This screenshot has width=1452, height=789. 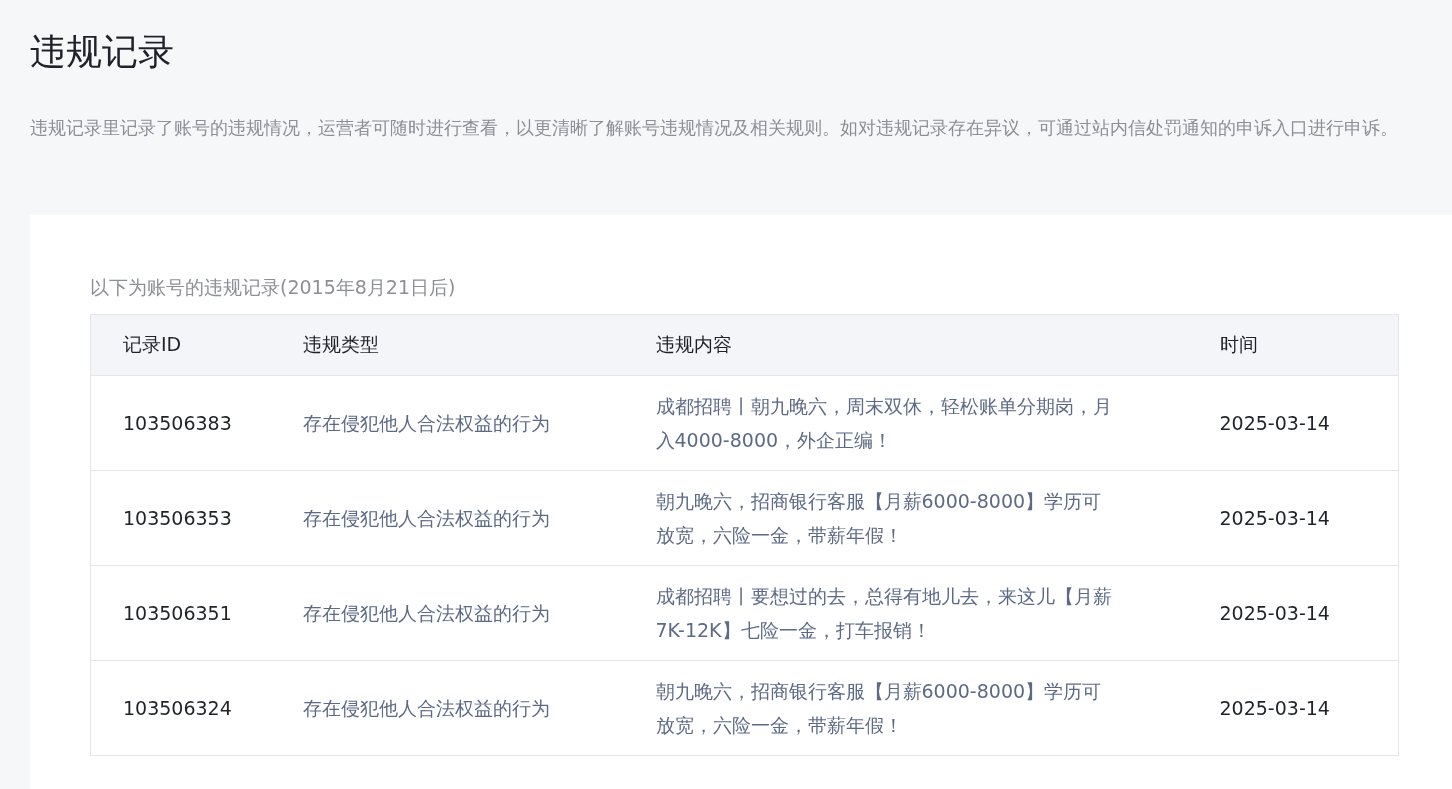 I want to click on column-header: 违规内容, so click(x=905, y=345).